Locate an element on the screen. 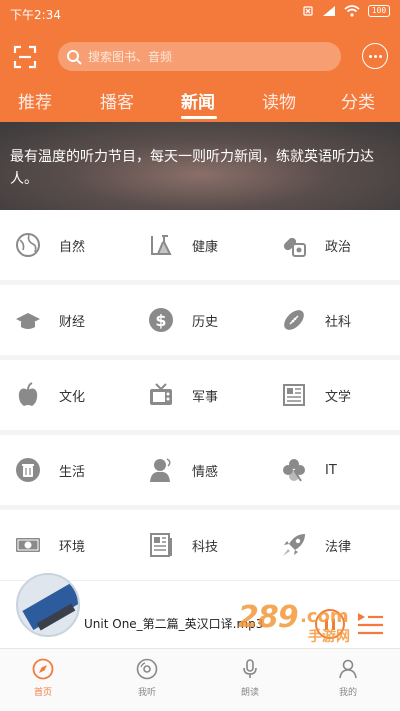 Image resolution: width=400 pixels, height=711 pixels. status-bar: 下午2:34 100 is located at coordinates (200, 13).